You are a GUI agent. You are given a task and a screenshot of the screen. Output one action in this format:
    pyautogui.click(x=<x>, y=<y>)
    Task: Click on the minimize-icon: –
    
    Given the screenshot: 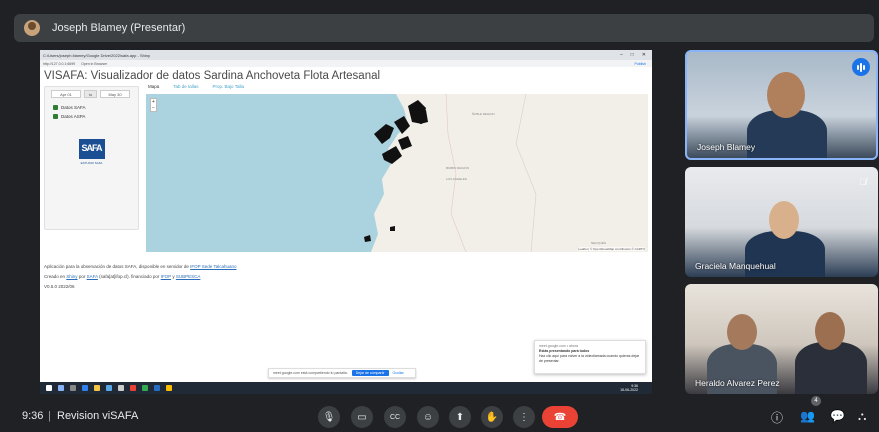 What is the action you would take?
    pyautogui.click(x=621, y=55)
    